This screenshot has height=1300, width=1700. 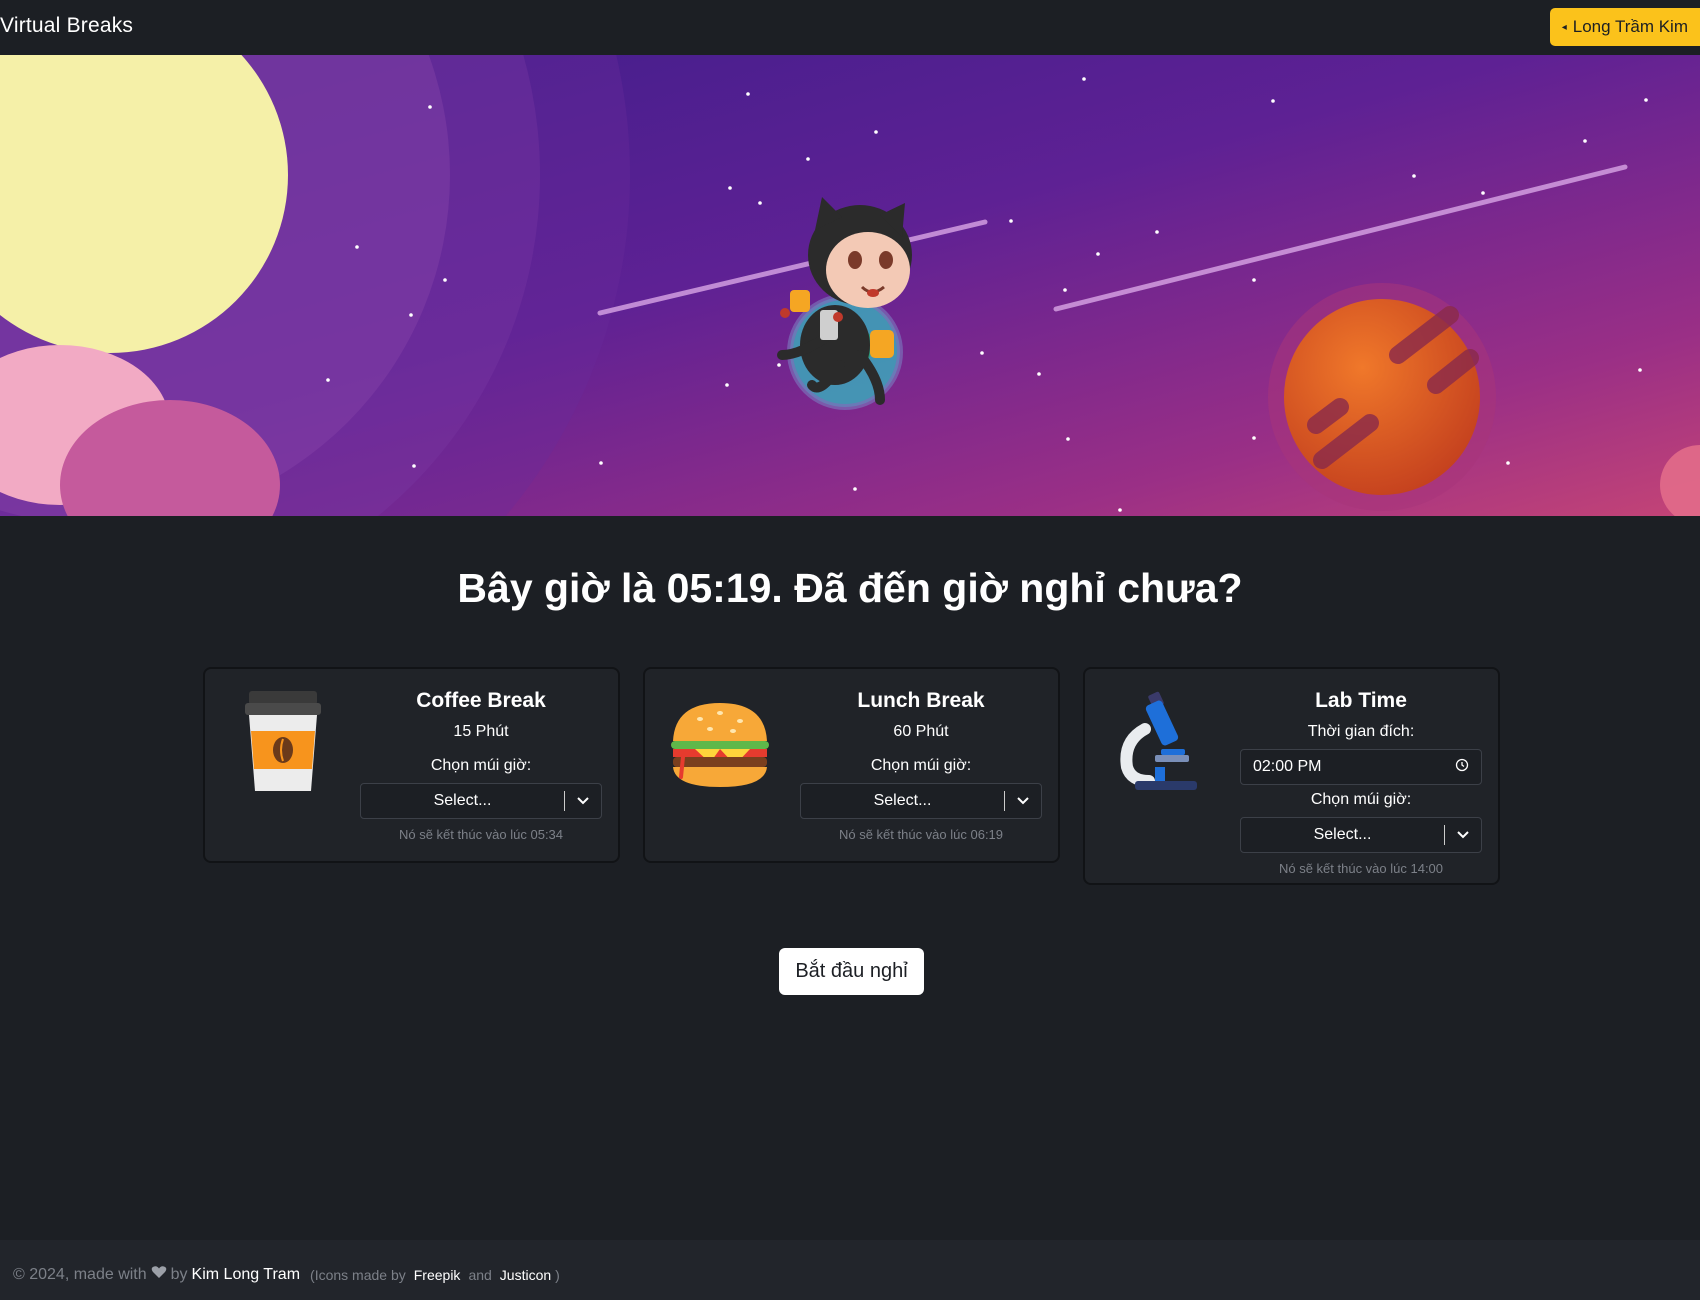 I want to click on freepik-link: Freepik, so click(x=437, y=1275).